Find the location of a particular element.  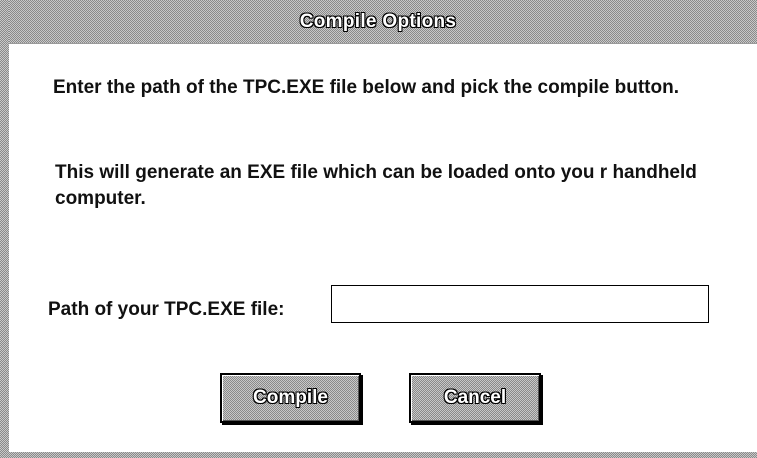

path-field-label: Path of your TPC.EXE file: is located at coordinates (166, 309).